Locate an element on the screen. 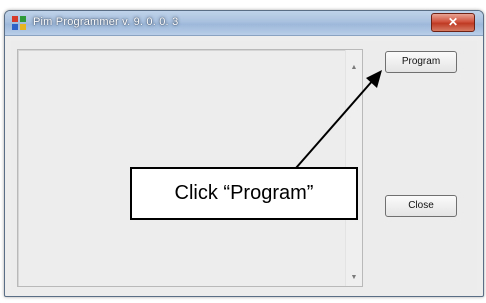  instruction-callout: Click “Program” is located at coordinates (244, 193).